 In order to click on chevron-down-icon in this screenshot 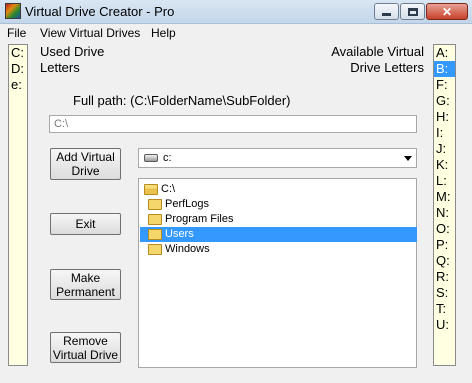, I will do `click(408, 158)`.